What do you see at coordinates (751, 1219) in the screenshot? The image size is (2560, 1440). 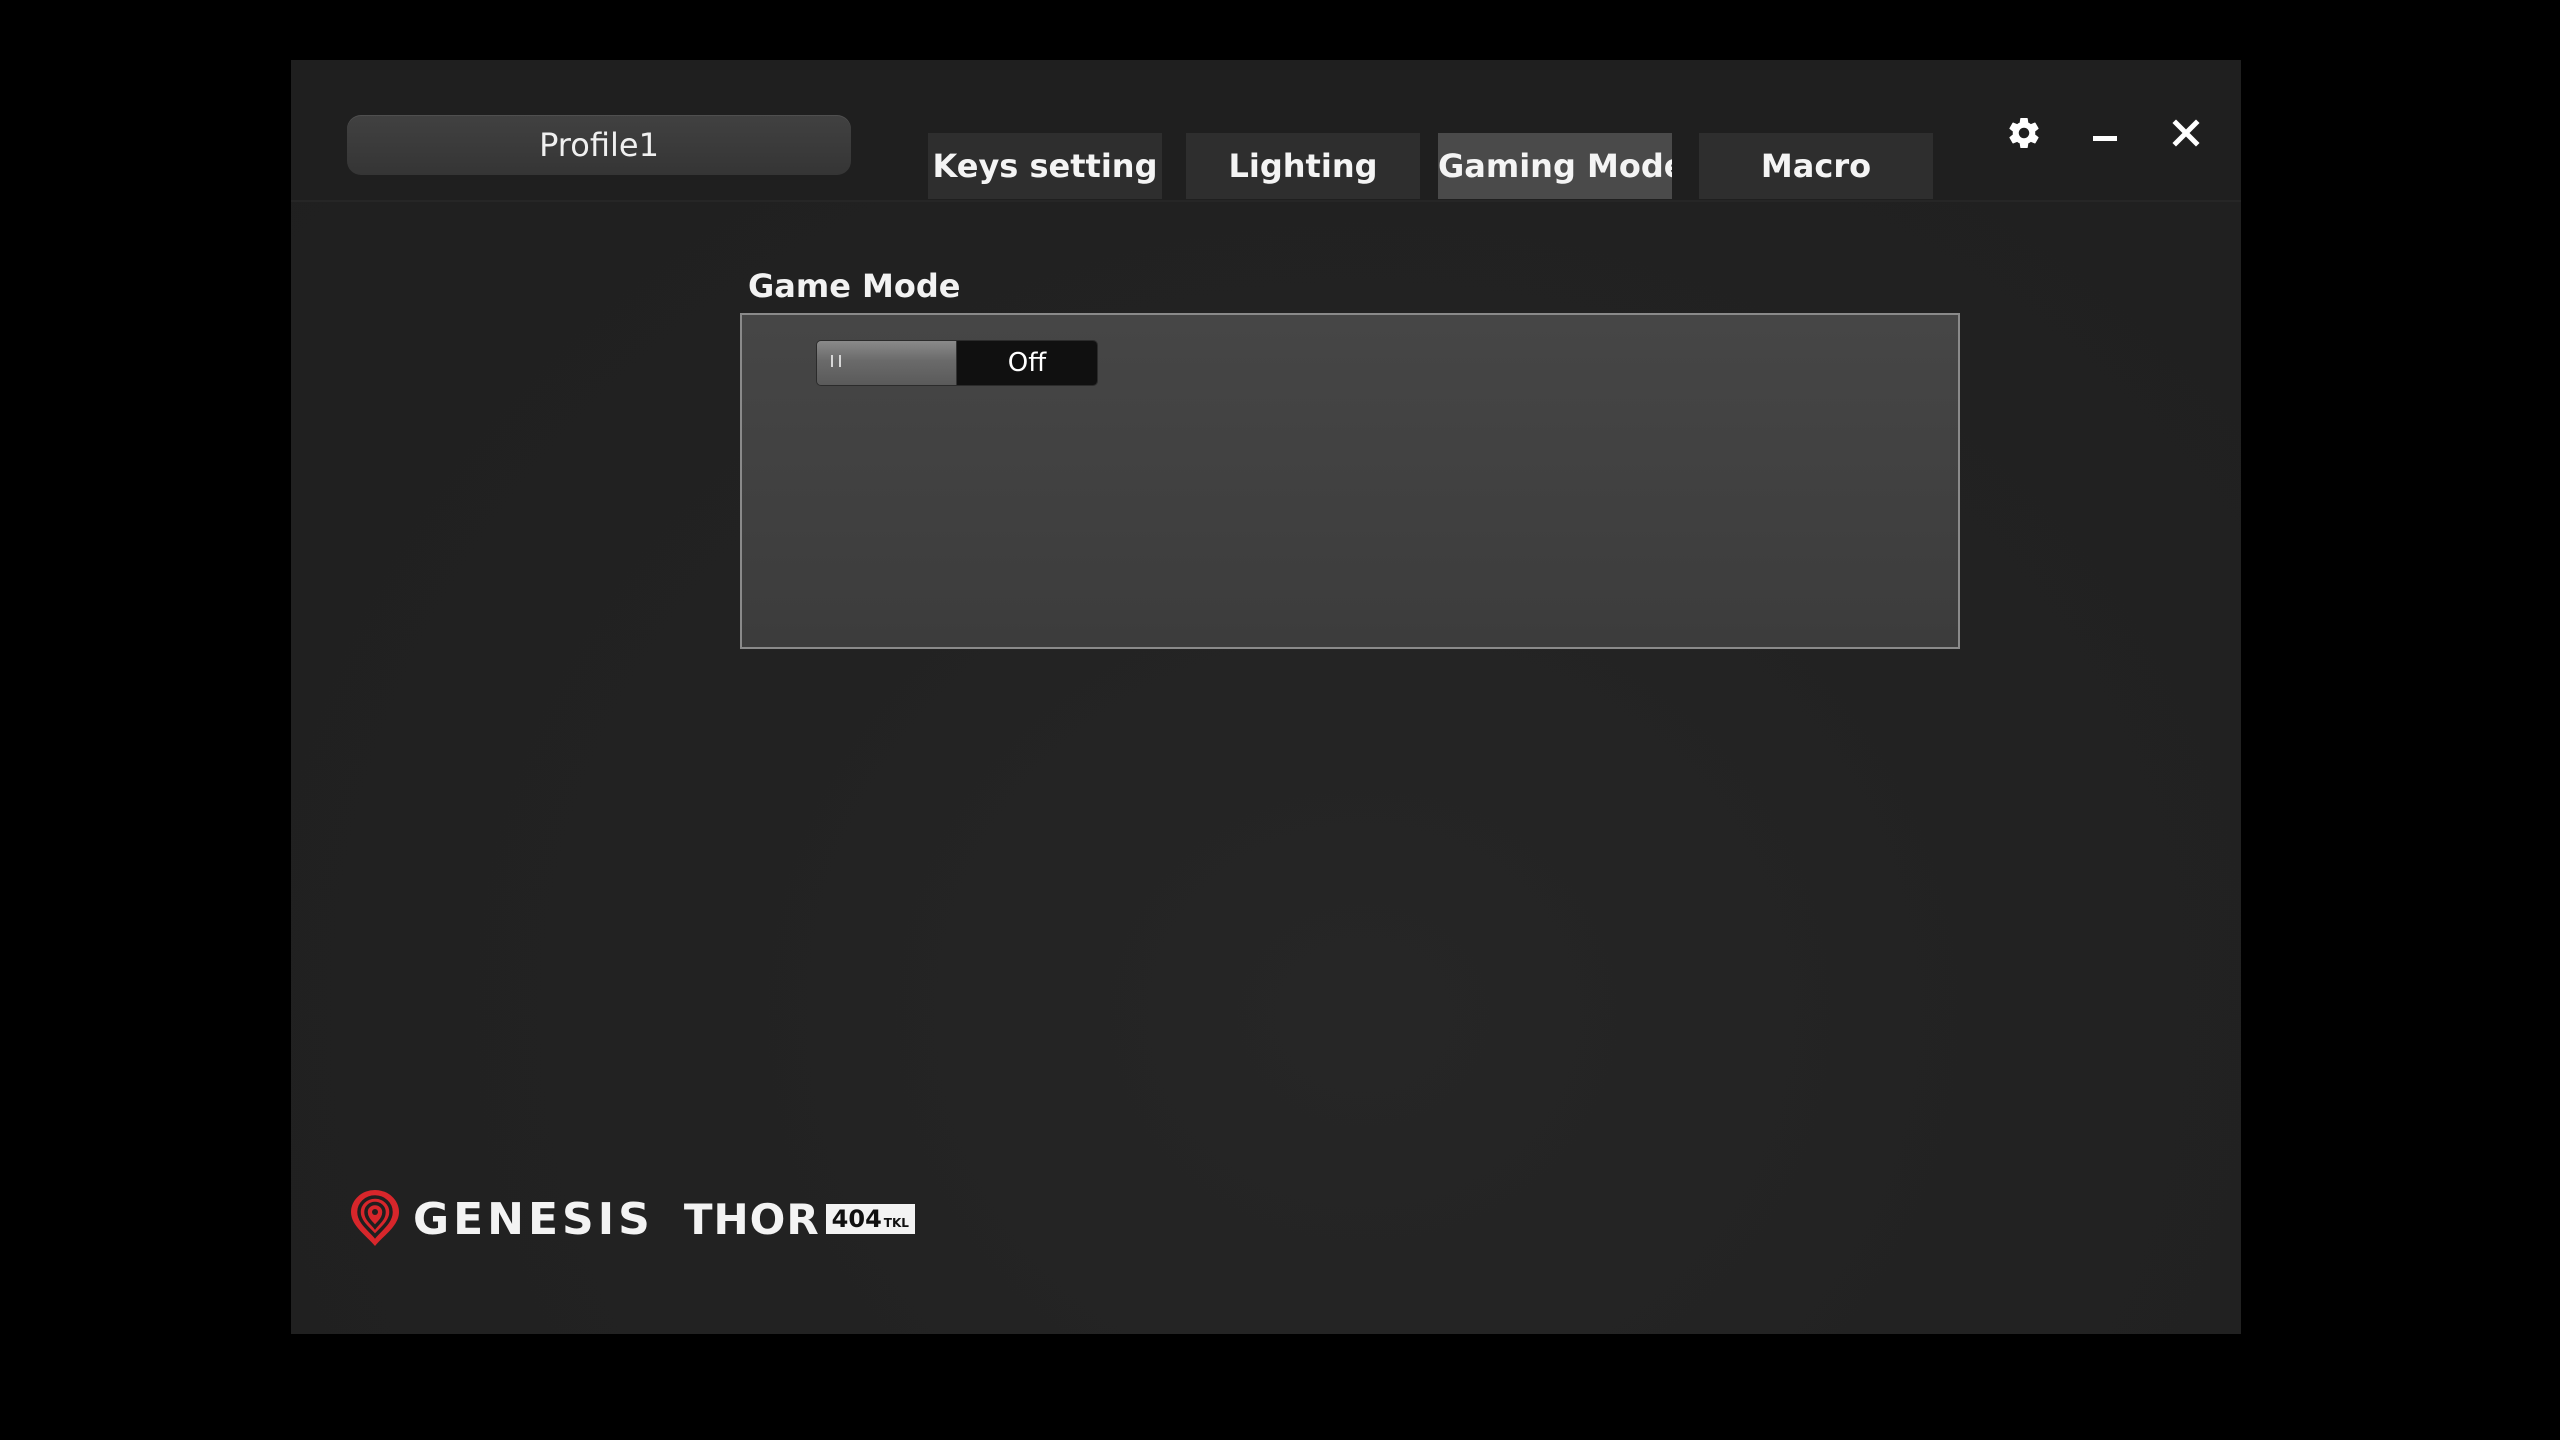 I see `model-name: THOR` at bounding box center [751, 1219].